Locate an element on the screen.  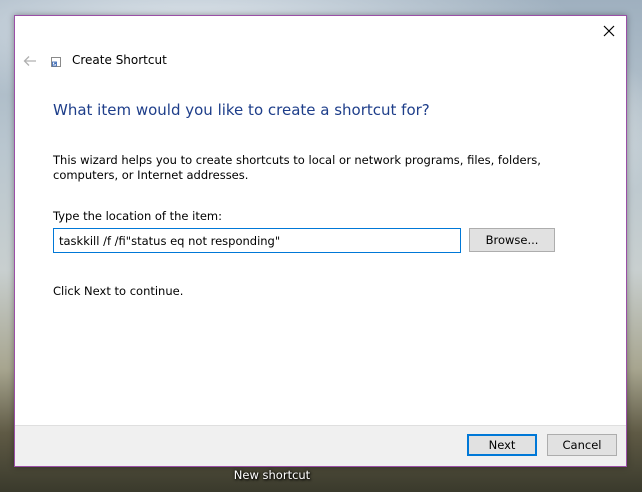
dialog-footer: Next Cancel is located at coordinates (320, 445).